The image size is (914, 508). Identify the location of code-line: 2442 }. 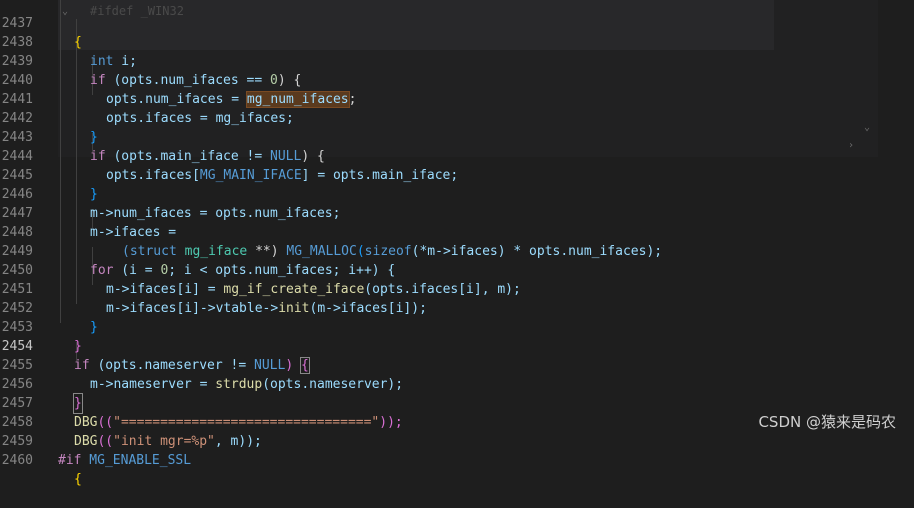
(457, 117).